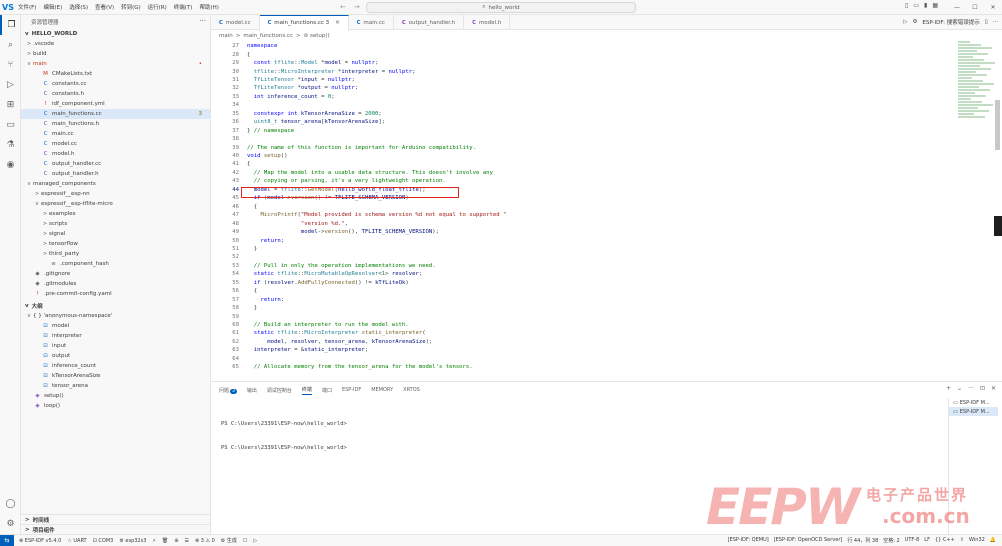 This screenshot has height=546, width=1002. What do you see at coordinates (862, 540) in the screenshot?
I see `status-item: 行 44，列 38` at bounding box center [862, 540].